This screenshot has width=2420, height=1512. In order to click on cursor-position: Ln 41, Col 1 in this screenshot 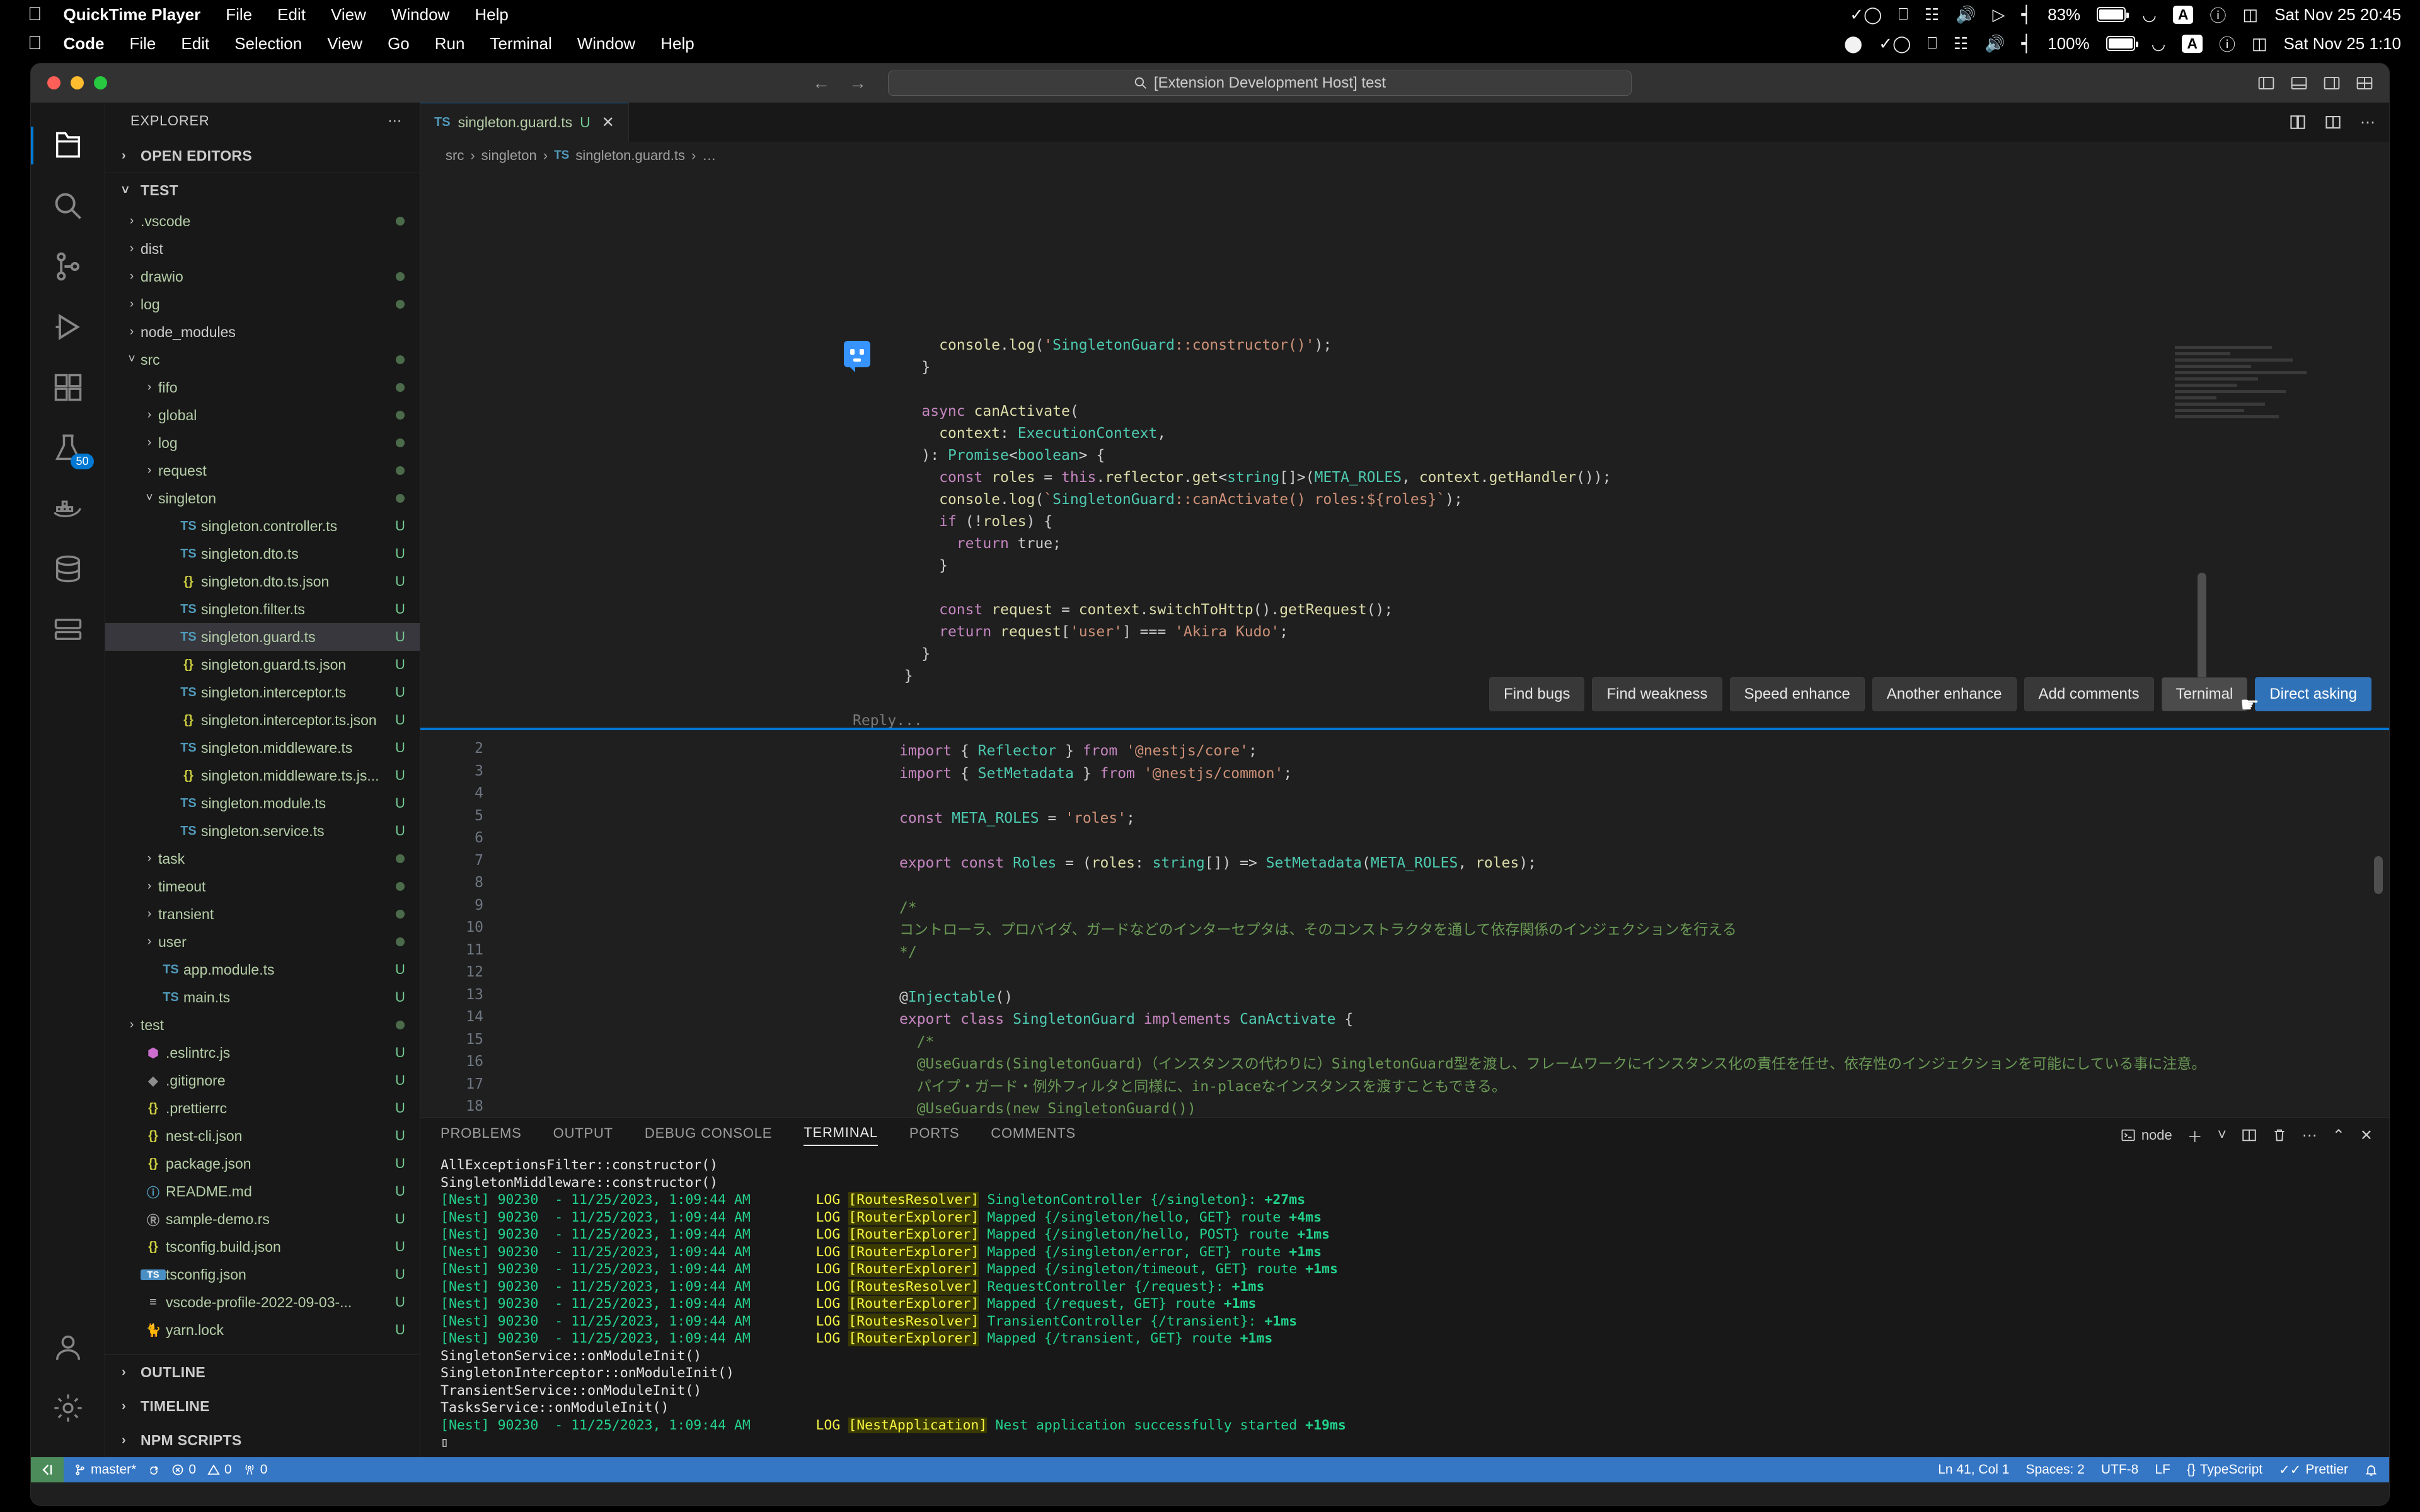, I will do `click(1974, 1469)`.